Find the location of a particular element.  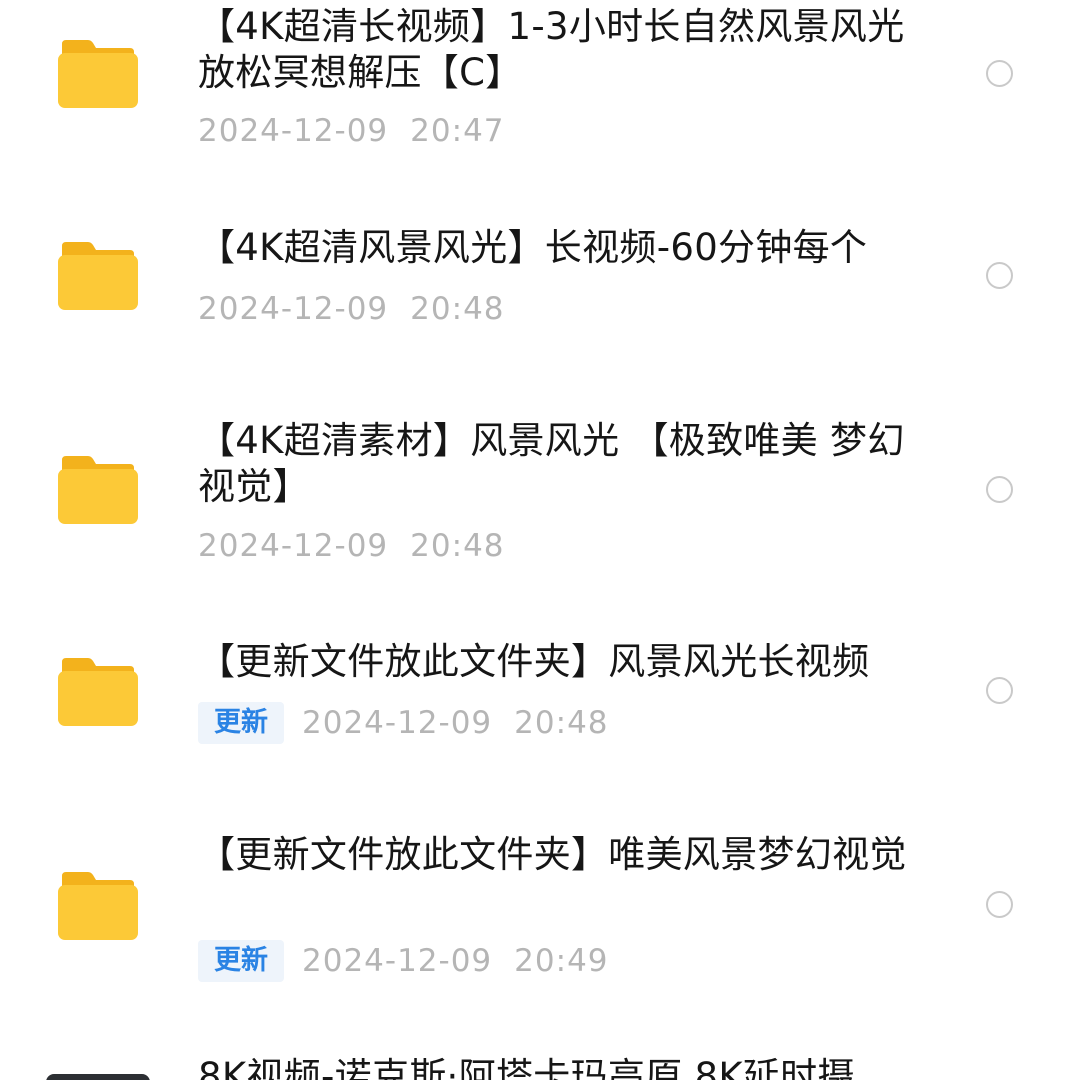

file-name: 8K视频-诺克斯·阿塔卡玛高原 8K延时摄 is located at coordinates (526, 1067).